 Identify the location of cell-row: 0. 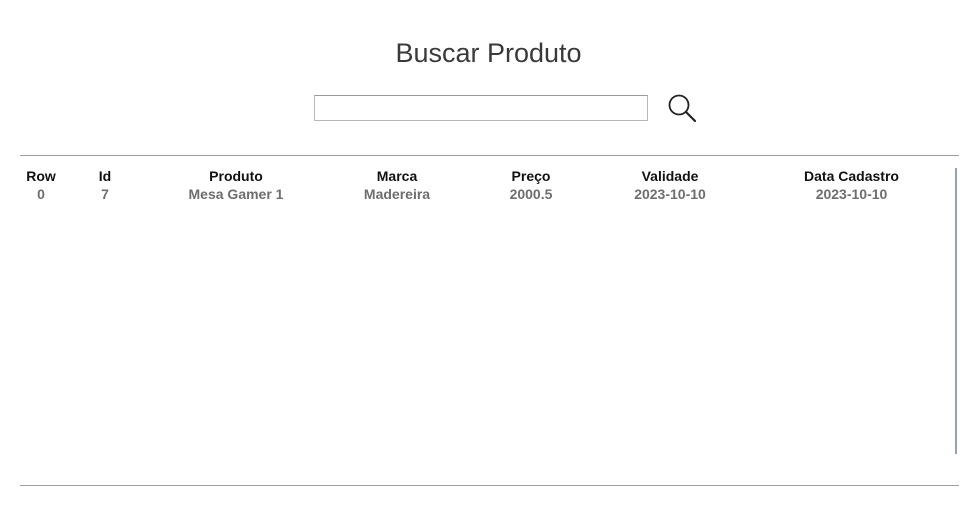
(41, 193).